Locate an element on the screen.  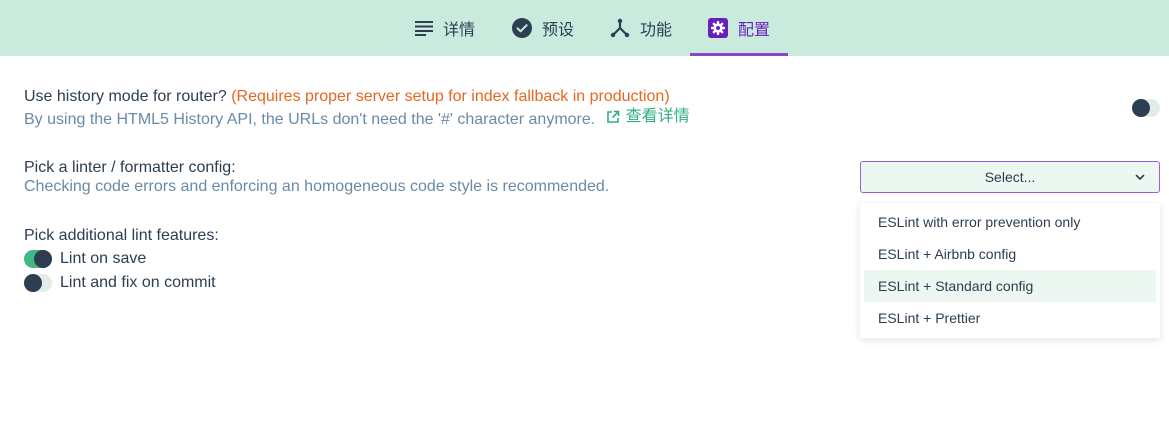
tab-config: 配置 is located at coordinates (739, 28).